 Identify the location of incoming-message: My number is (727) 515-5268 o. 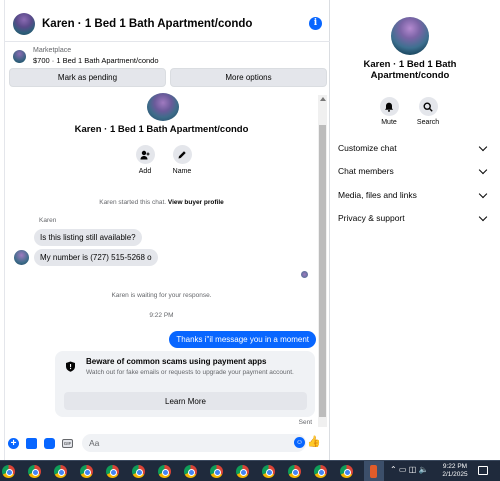
(96, 257).